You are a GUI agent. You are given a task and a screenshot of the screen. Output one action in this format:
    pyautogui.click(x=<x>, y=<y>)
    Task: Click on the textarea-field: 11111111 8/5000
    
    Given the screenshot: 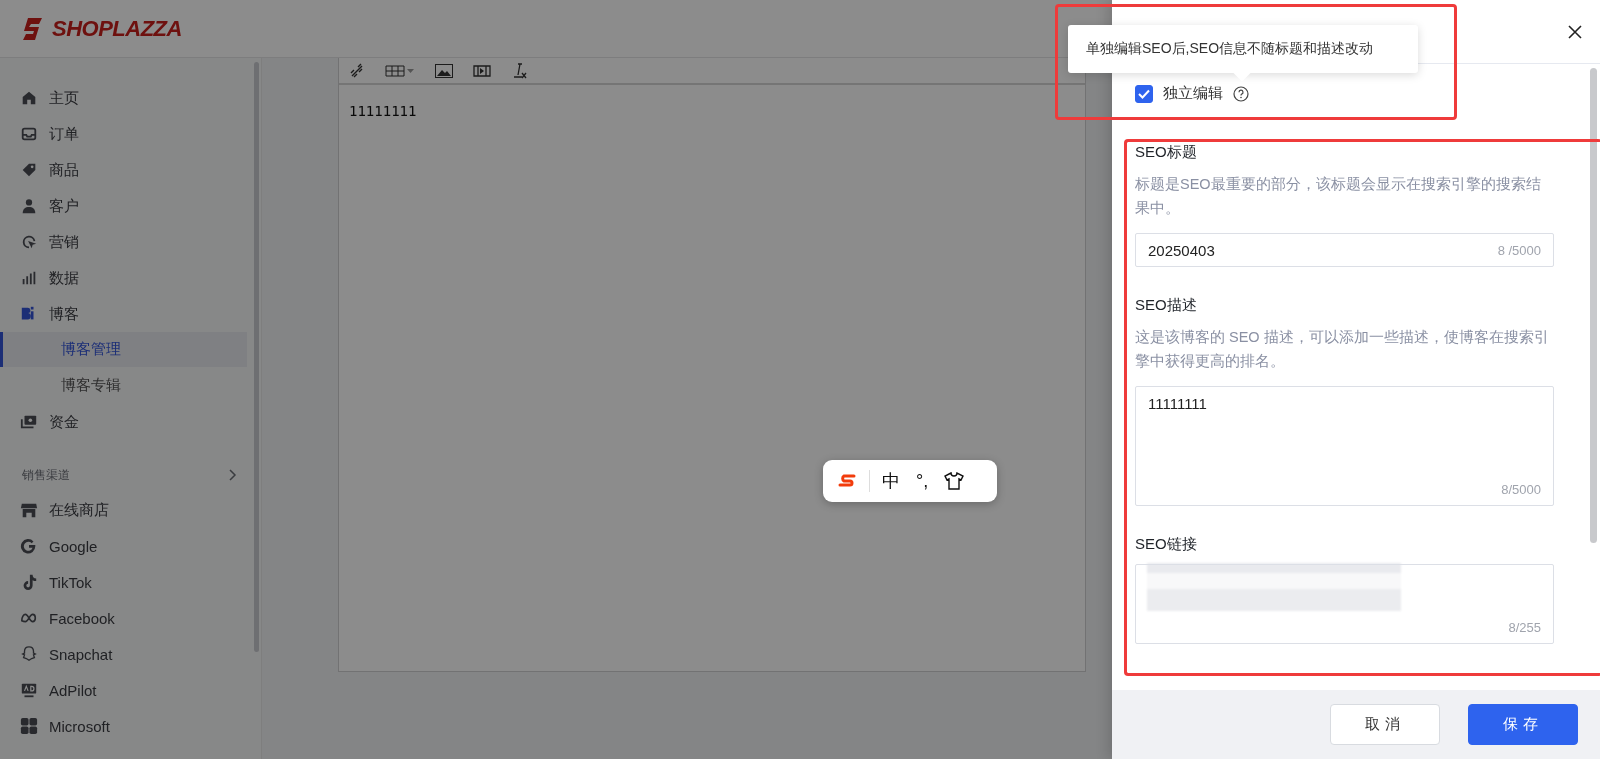 What is the action you would take?
    pyautogui.click(x=1344, y=446)
    